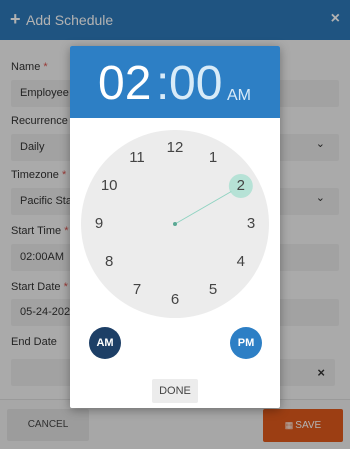 This screenshot has width=350, height=449. I want to click on am-button: AM, so click(105, 343).